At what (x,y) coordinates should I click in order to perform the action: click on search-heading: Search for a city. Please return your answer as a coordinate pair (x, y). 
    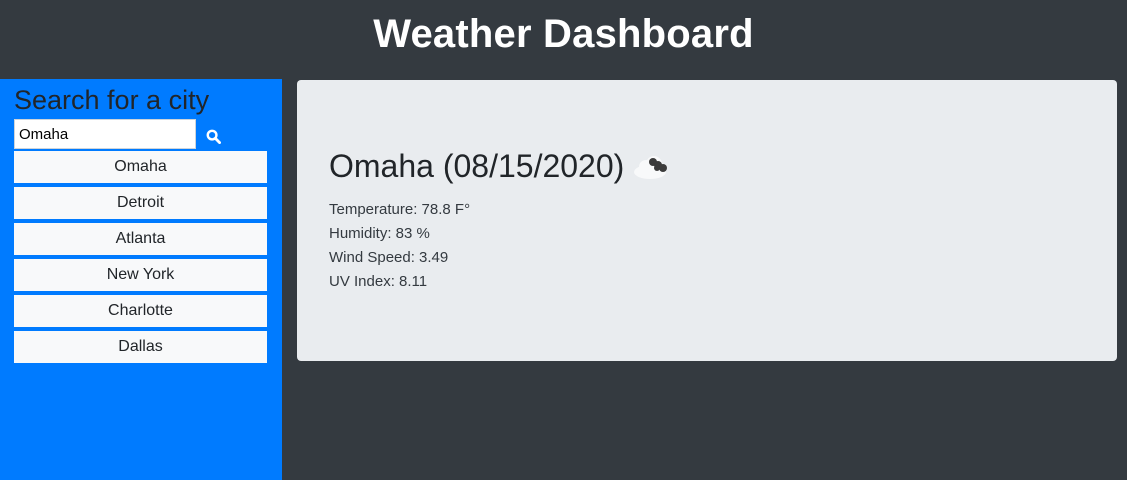
    Looking at the image, I should click on (112, 100).